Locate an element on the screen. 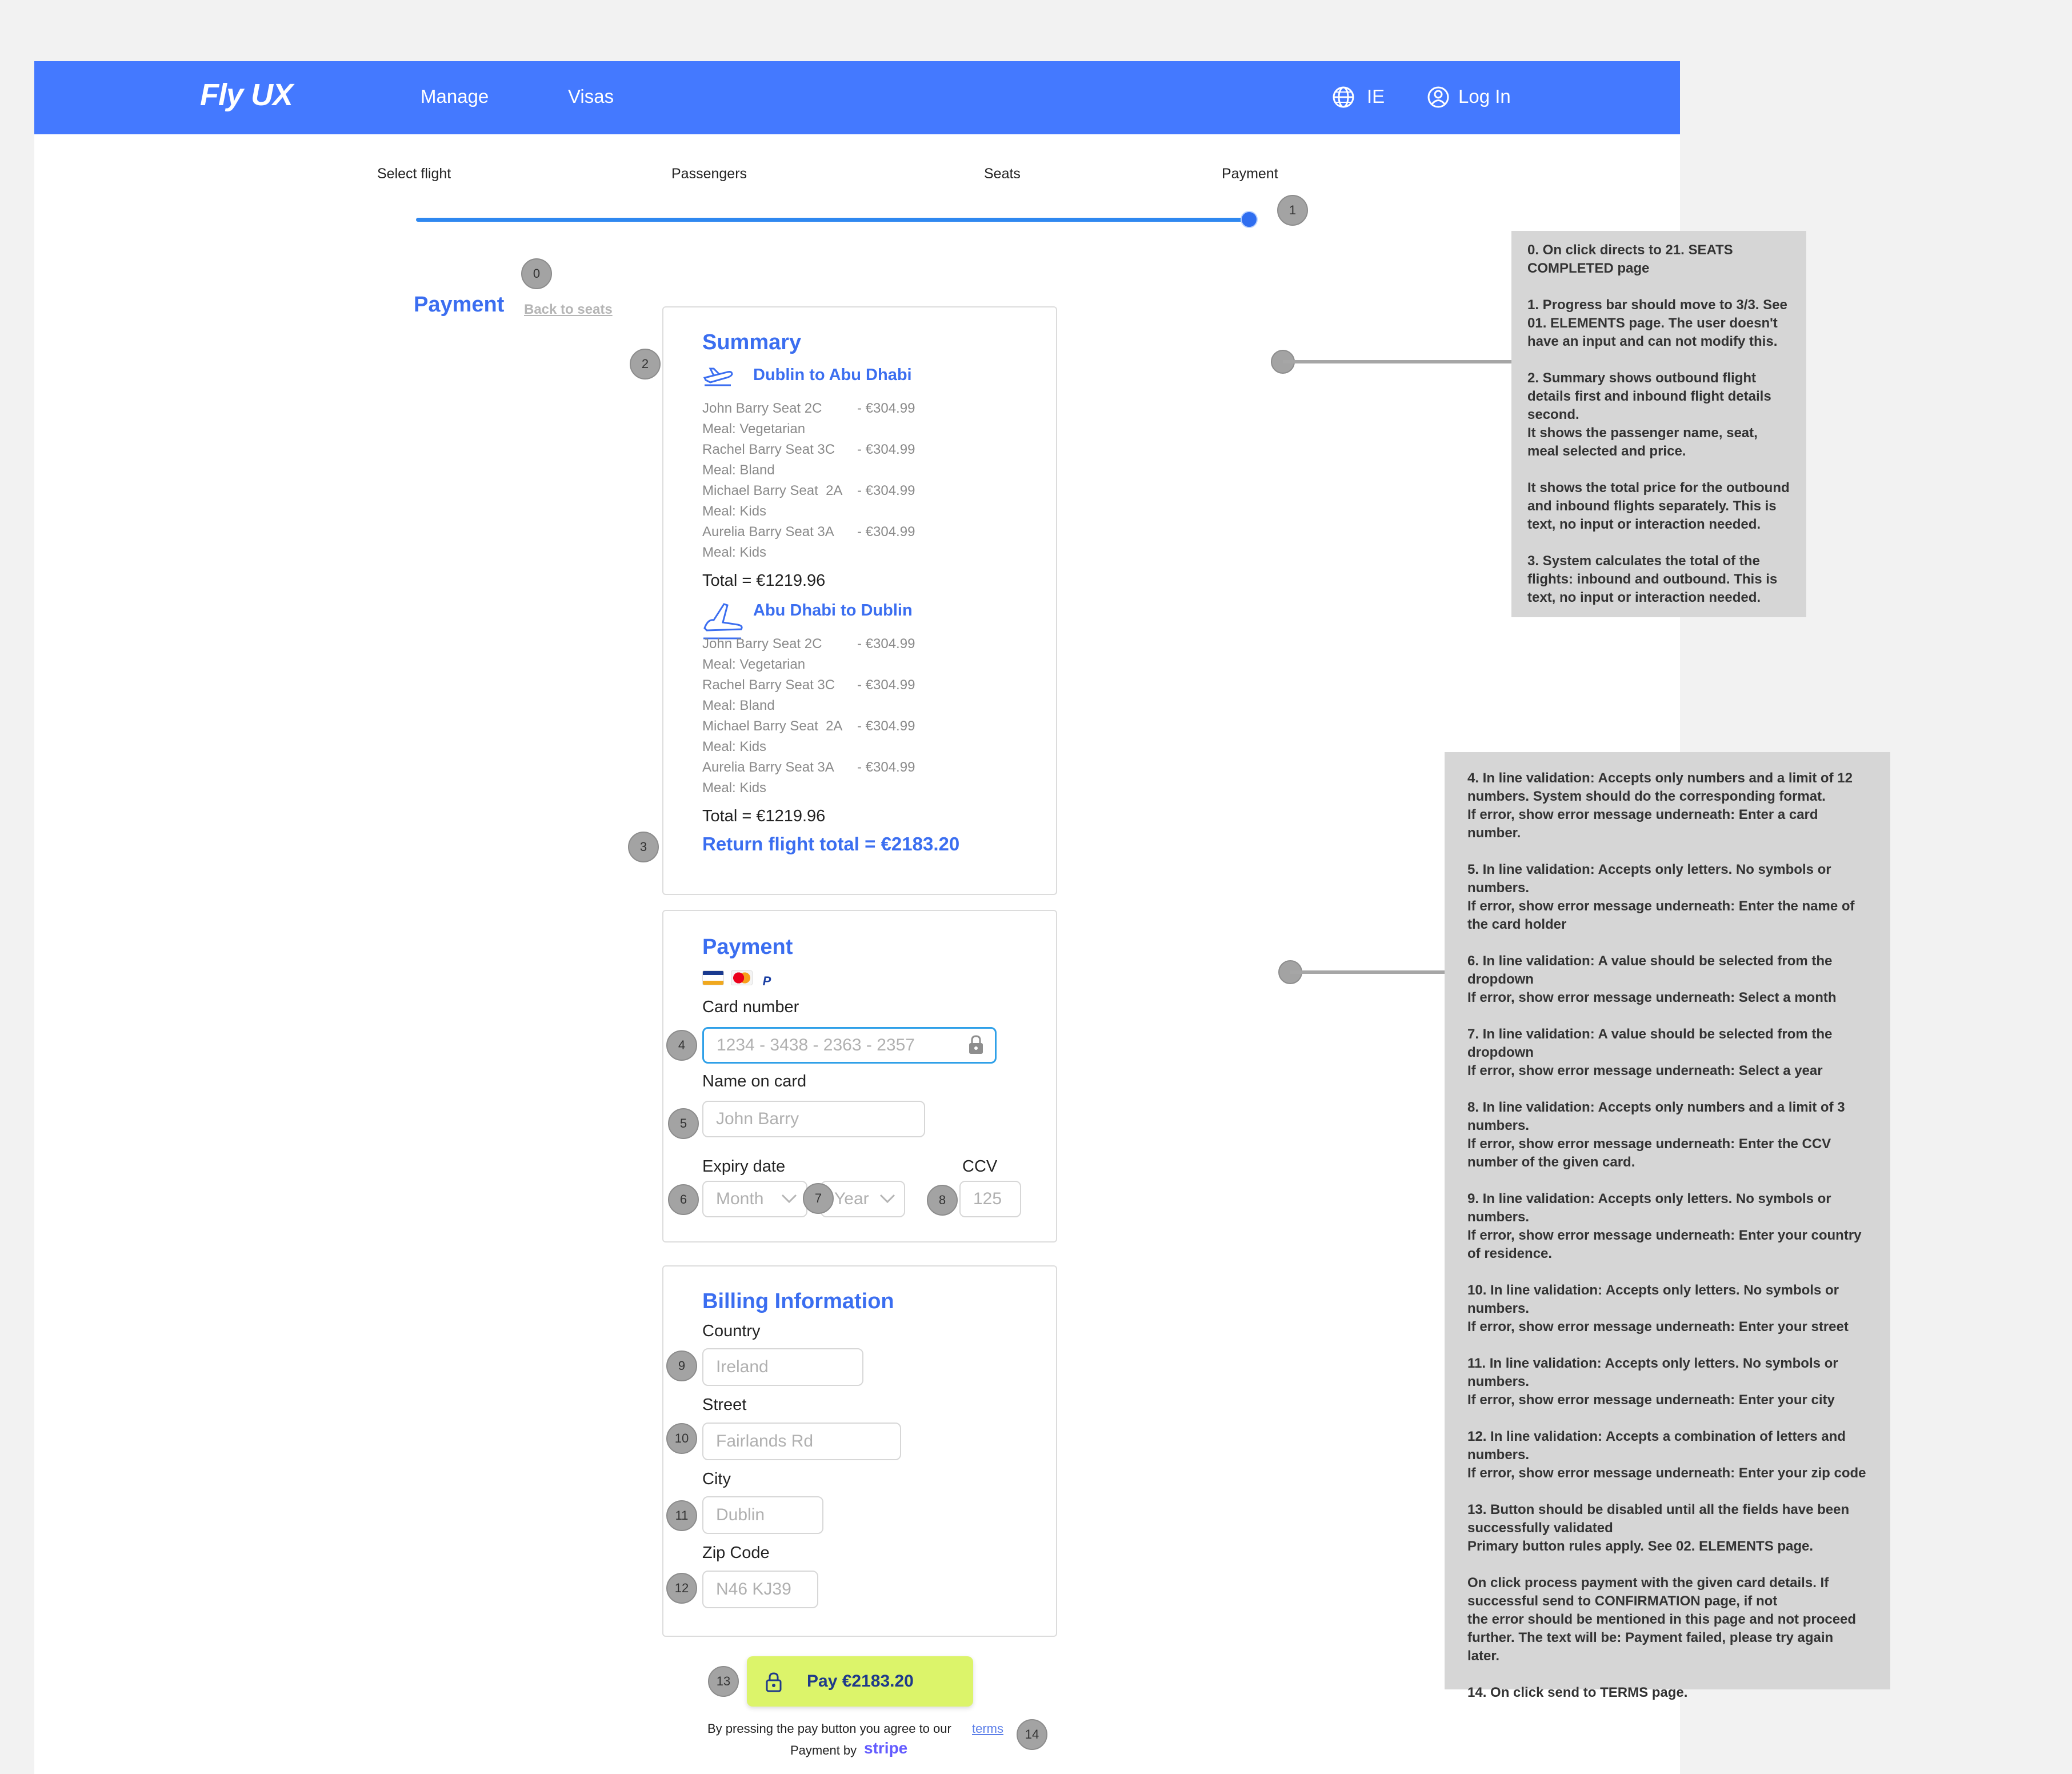  outbound-route: Dublin to Abu Dhabi is located at coordinates (832, 375).